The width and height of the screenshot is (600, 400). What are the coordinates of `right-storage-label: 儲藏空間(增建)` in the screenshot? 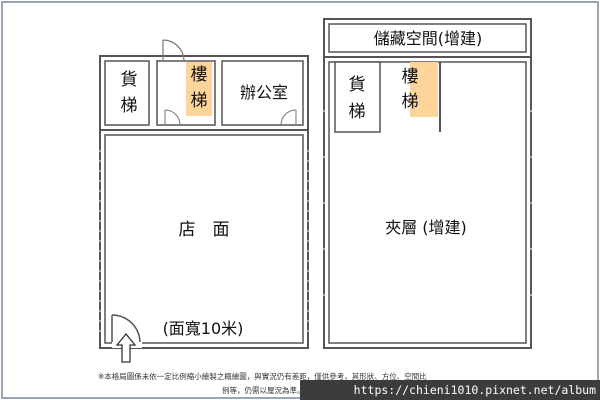 It's located at (428, 38).